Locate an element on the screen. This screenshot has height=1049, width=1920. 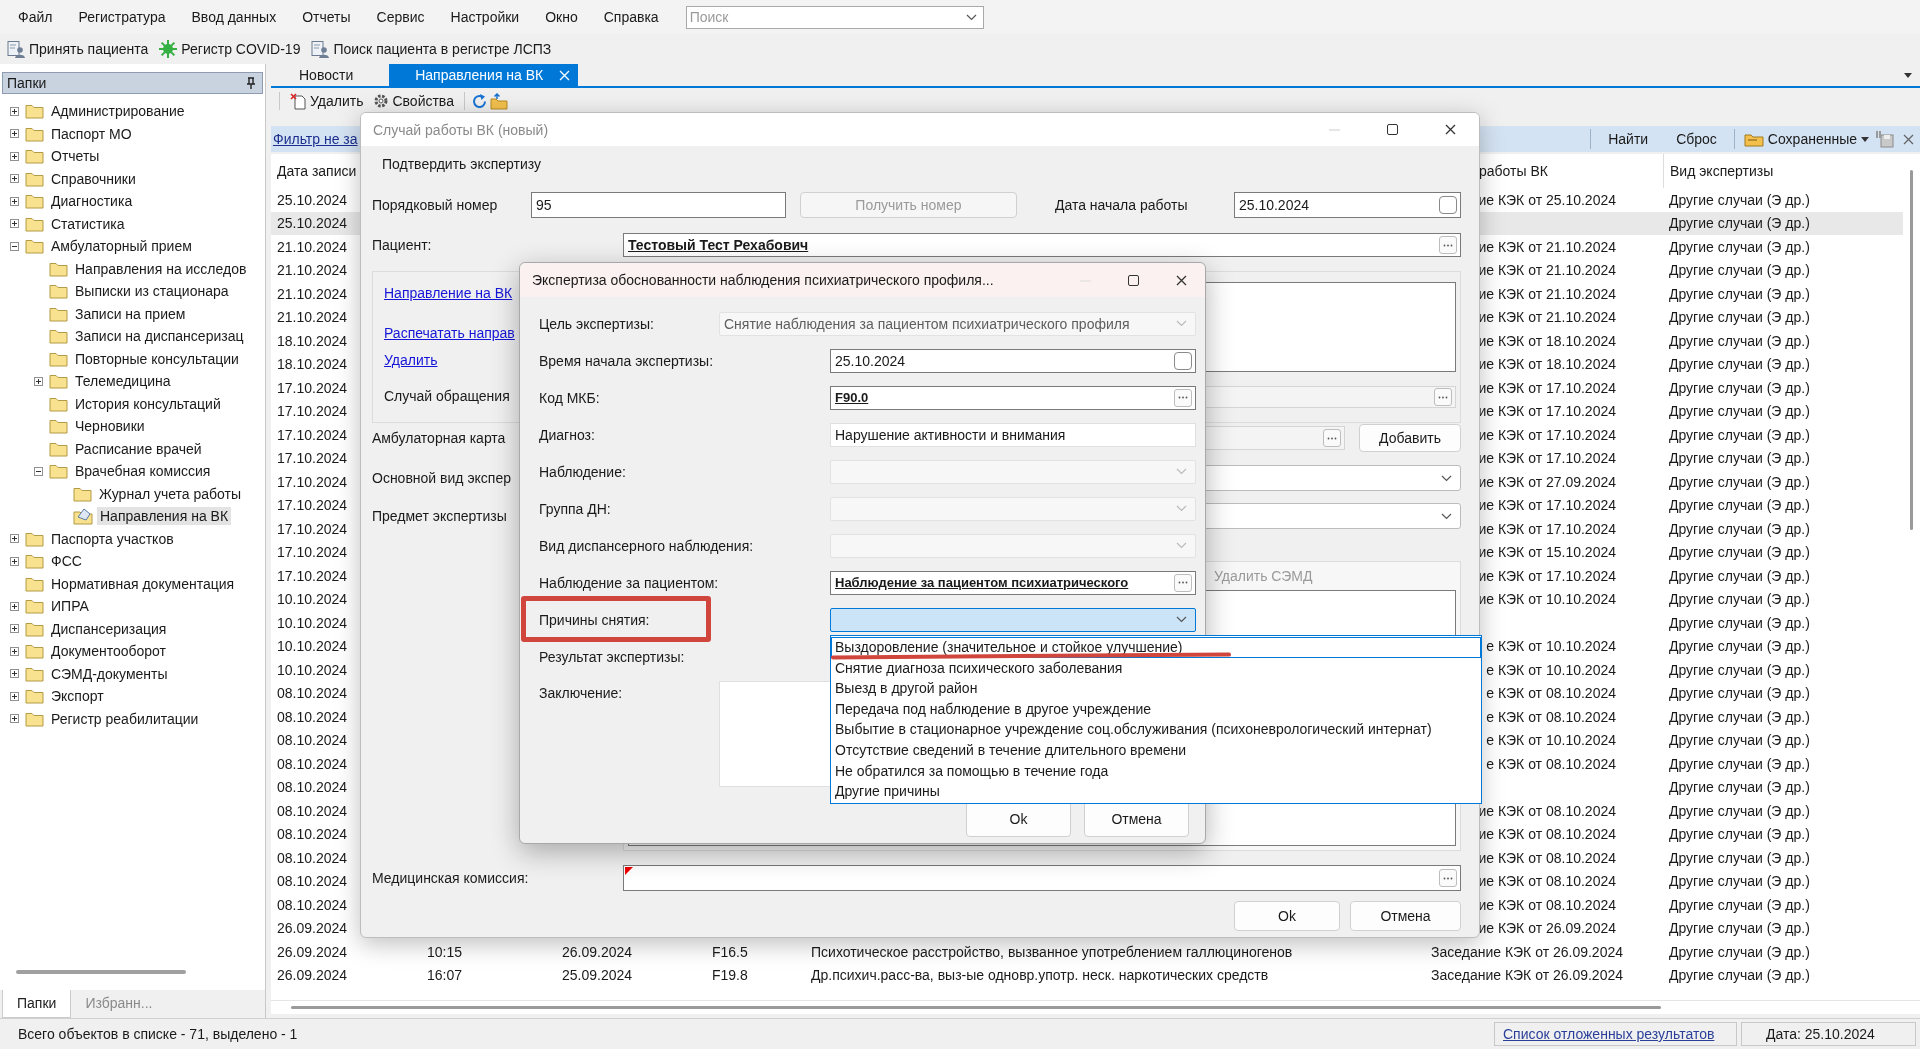
dropdown-option: Передача под наблюдение в другое учреждение is located at coordinates (1156, 709).